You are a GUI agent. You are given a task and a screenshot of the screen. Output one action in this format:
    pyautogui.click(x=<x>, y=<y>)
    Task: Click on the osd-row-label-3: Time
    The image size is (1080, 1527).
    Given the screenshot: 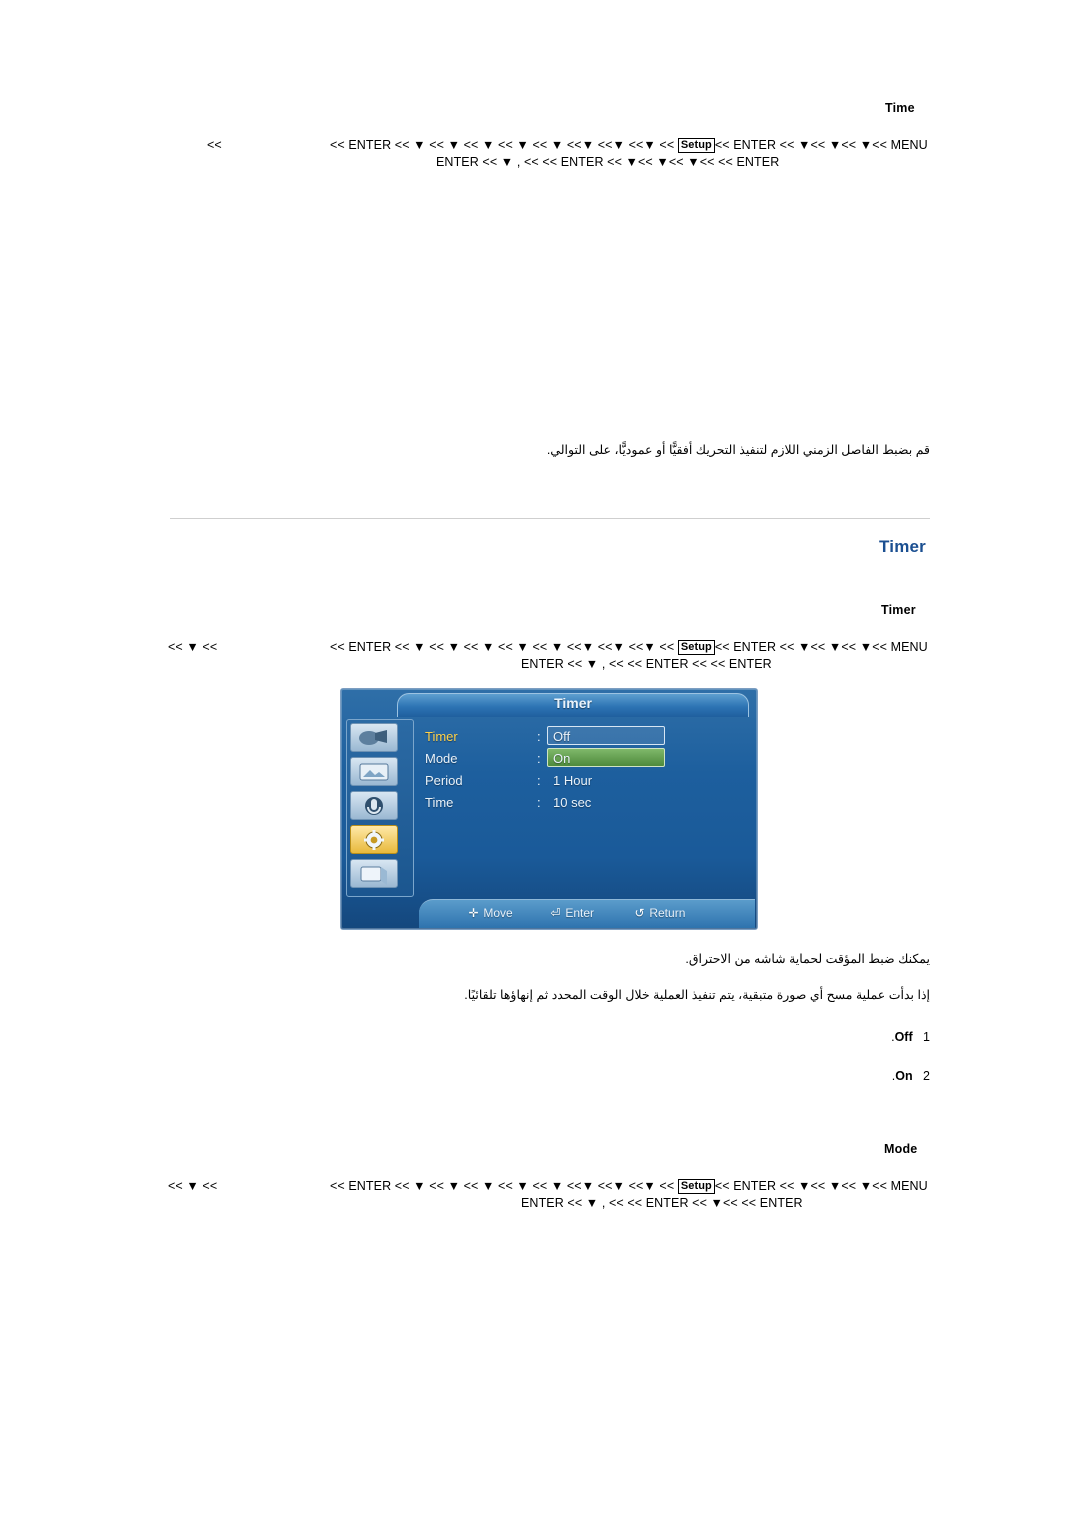 What is the action you would take?
    pyautogui.click(x=439, y=802)
    